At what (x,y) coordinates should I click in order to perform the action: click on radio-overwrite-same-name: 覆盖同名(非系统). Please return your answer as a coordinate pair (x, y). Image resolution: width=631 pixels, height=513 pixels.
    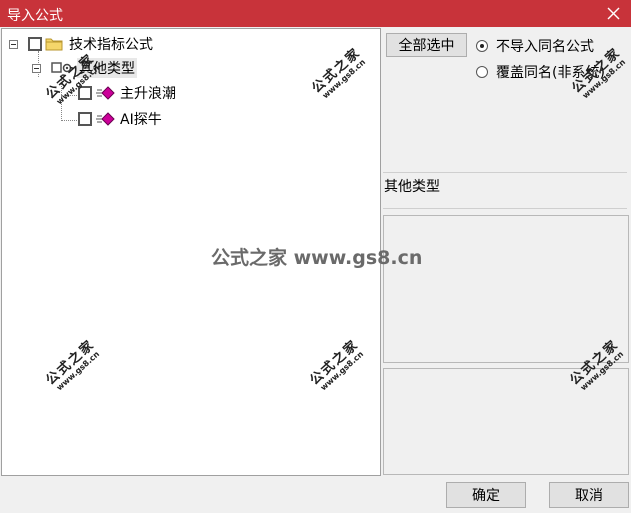
    Looking at the image, I should click on (540, 72).